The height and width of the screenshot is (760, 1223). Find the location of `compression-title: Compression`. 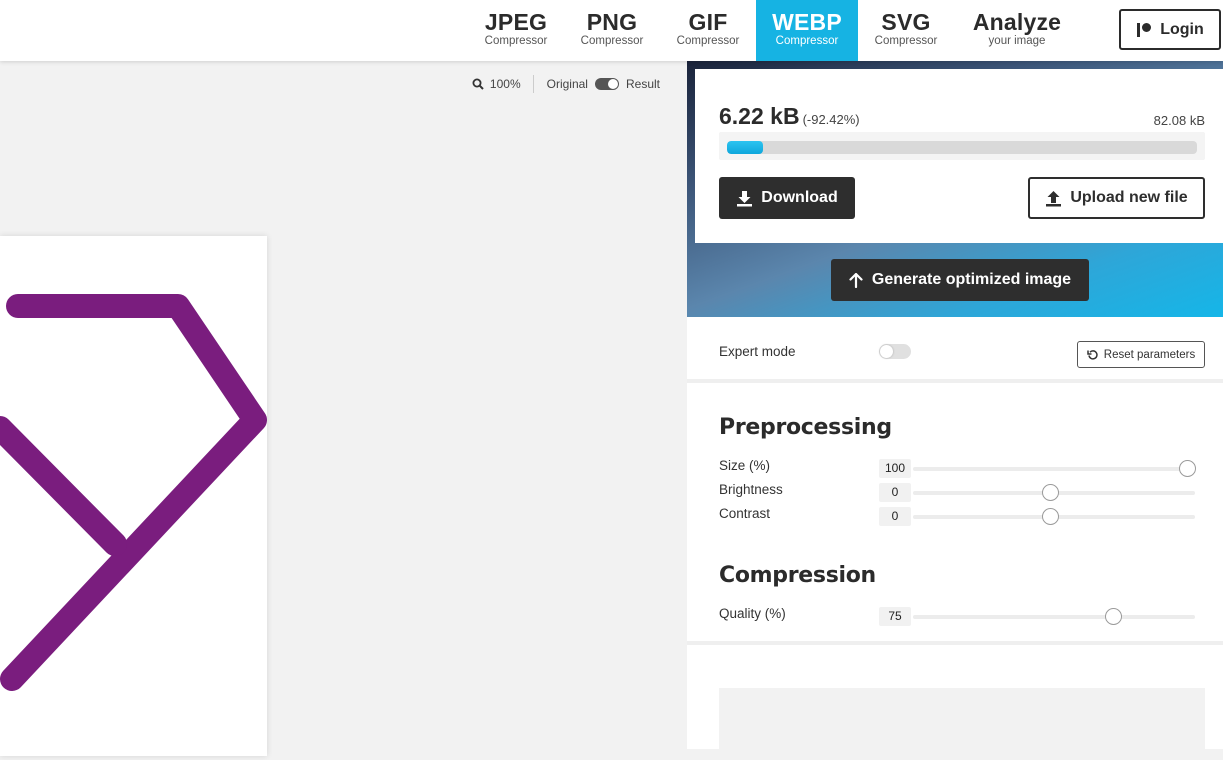

compression-title: Compression is located at coordinates (797, 575).